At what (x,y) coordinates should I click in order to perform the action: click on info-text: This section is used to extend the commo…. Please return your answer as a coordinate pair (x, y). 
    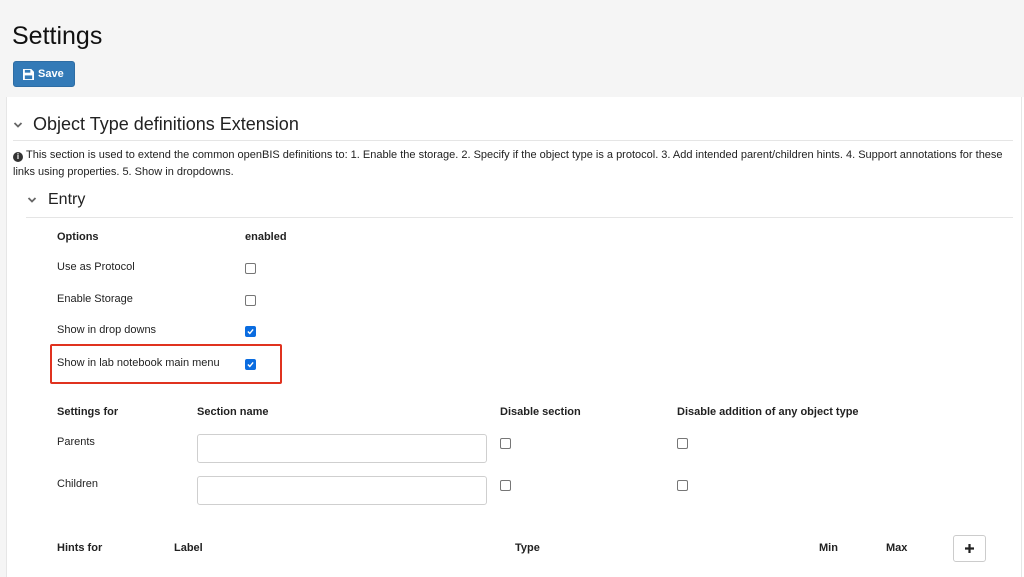
    Looking at the image, I should click on (508, 163).